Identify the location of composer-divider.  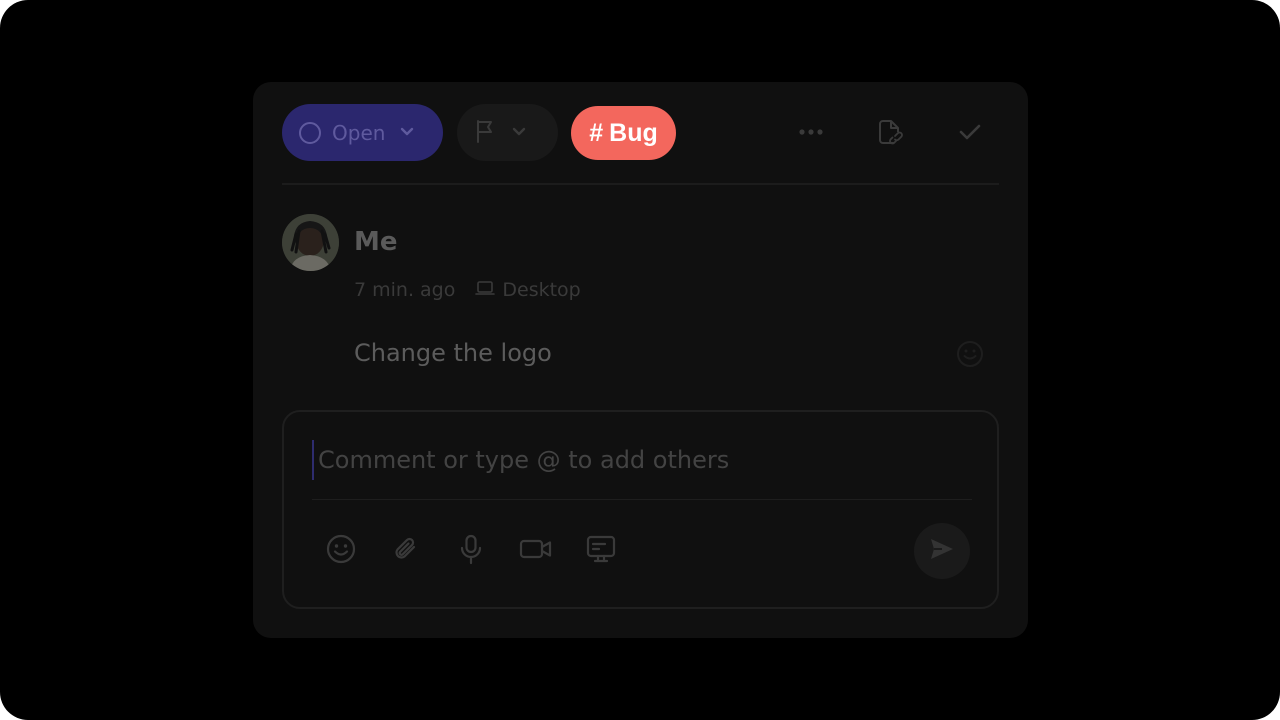
(642, 499).